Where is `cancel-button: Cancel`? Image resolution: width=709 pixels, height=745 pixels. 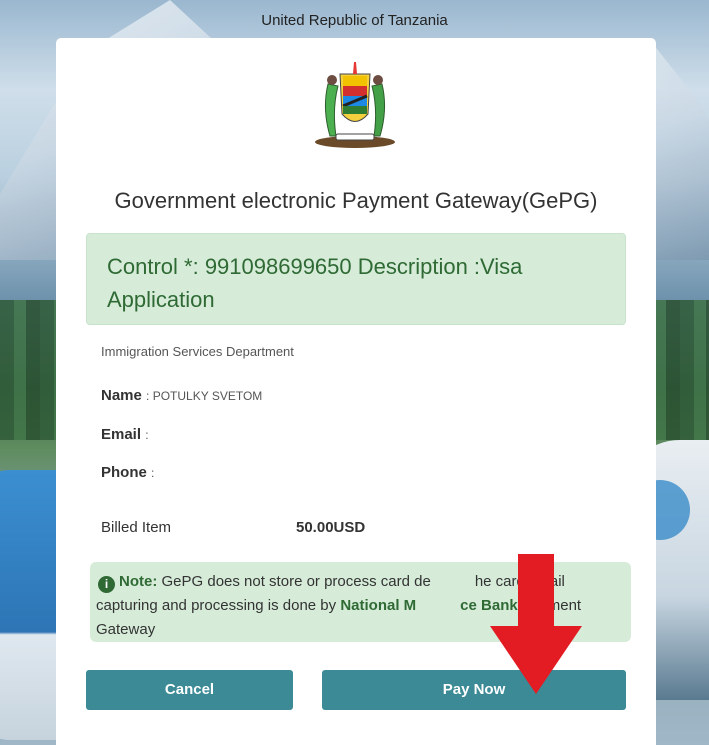 cancel-button: Cancel is located at coordinates (189, 690).